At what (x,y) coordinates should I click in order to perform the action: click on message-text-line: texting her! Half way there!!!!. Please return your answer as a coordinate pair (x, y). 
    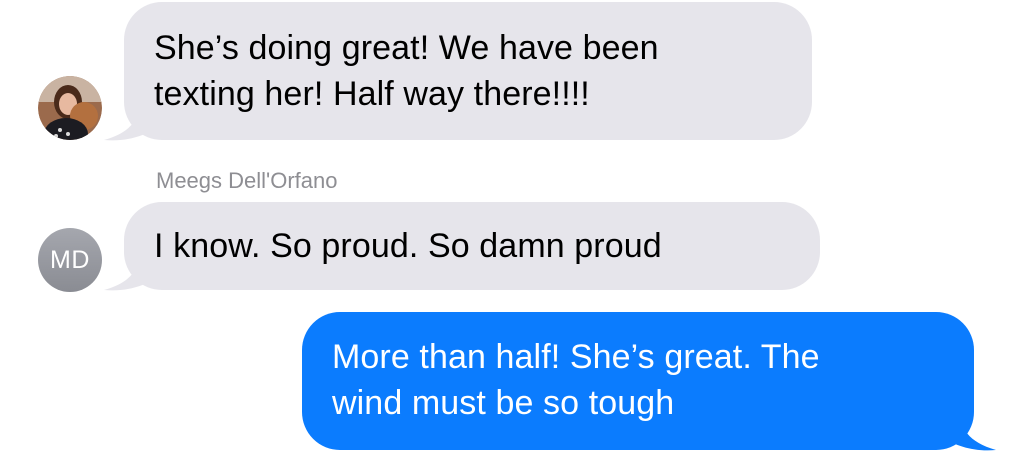
    Looking at the image, I should click on (372, 94).